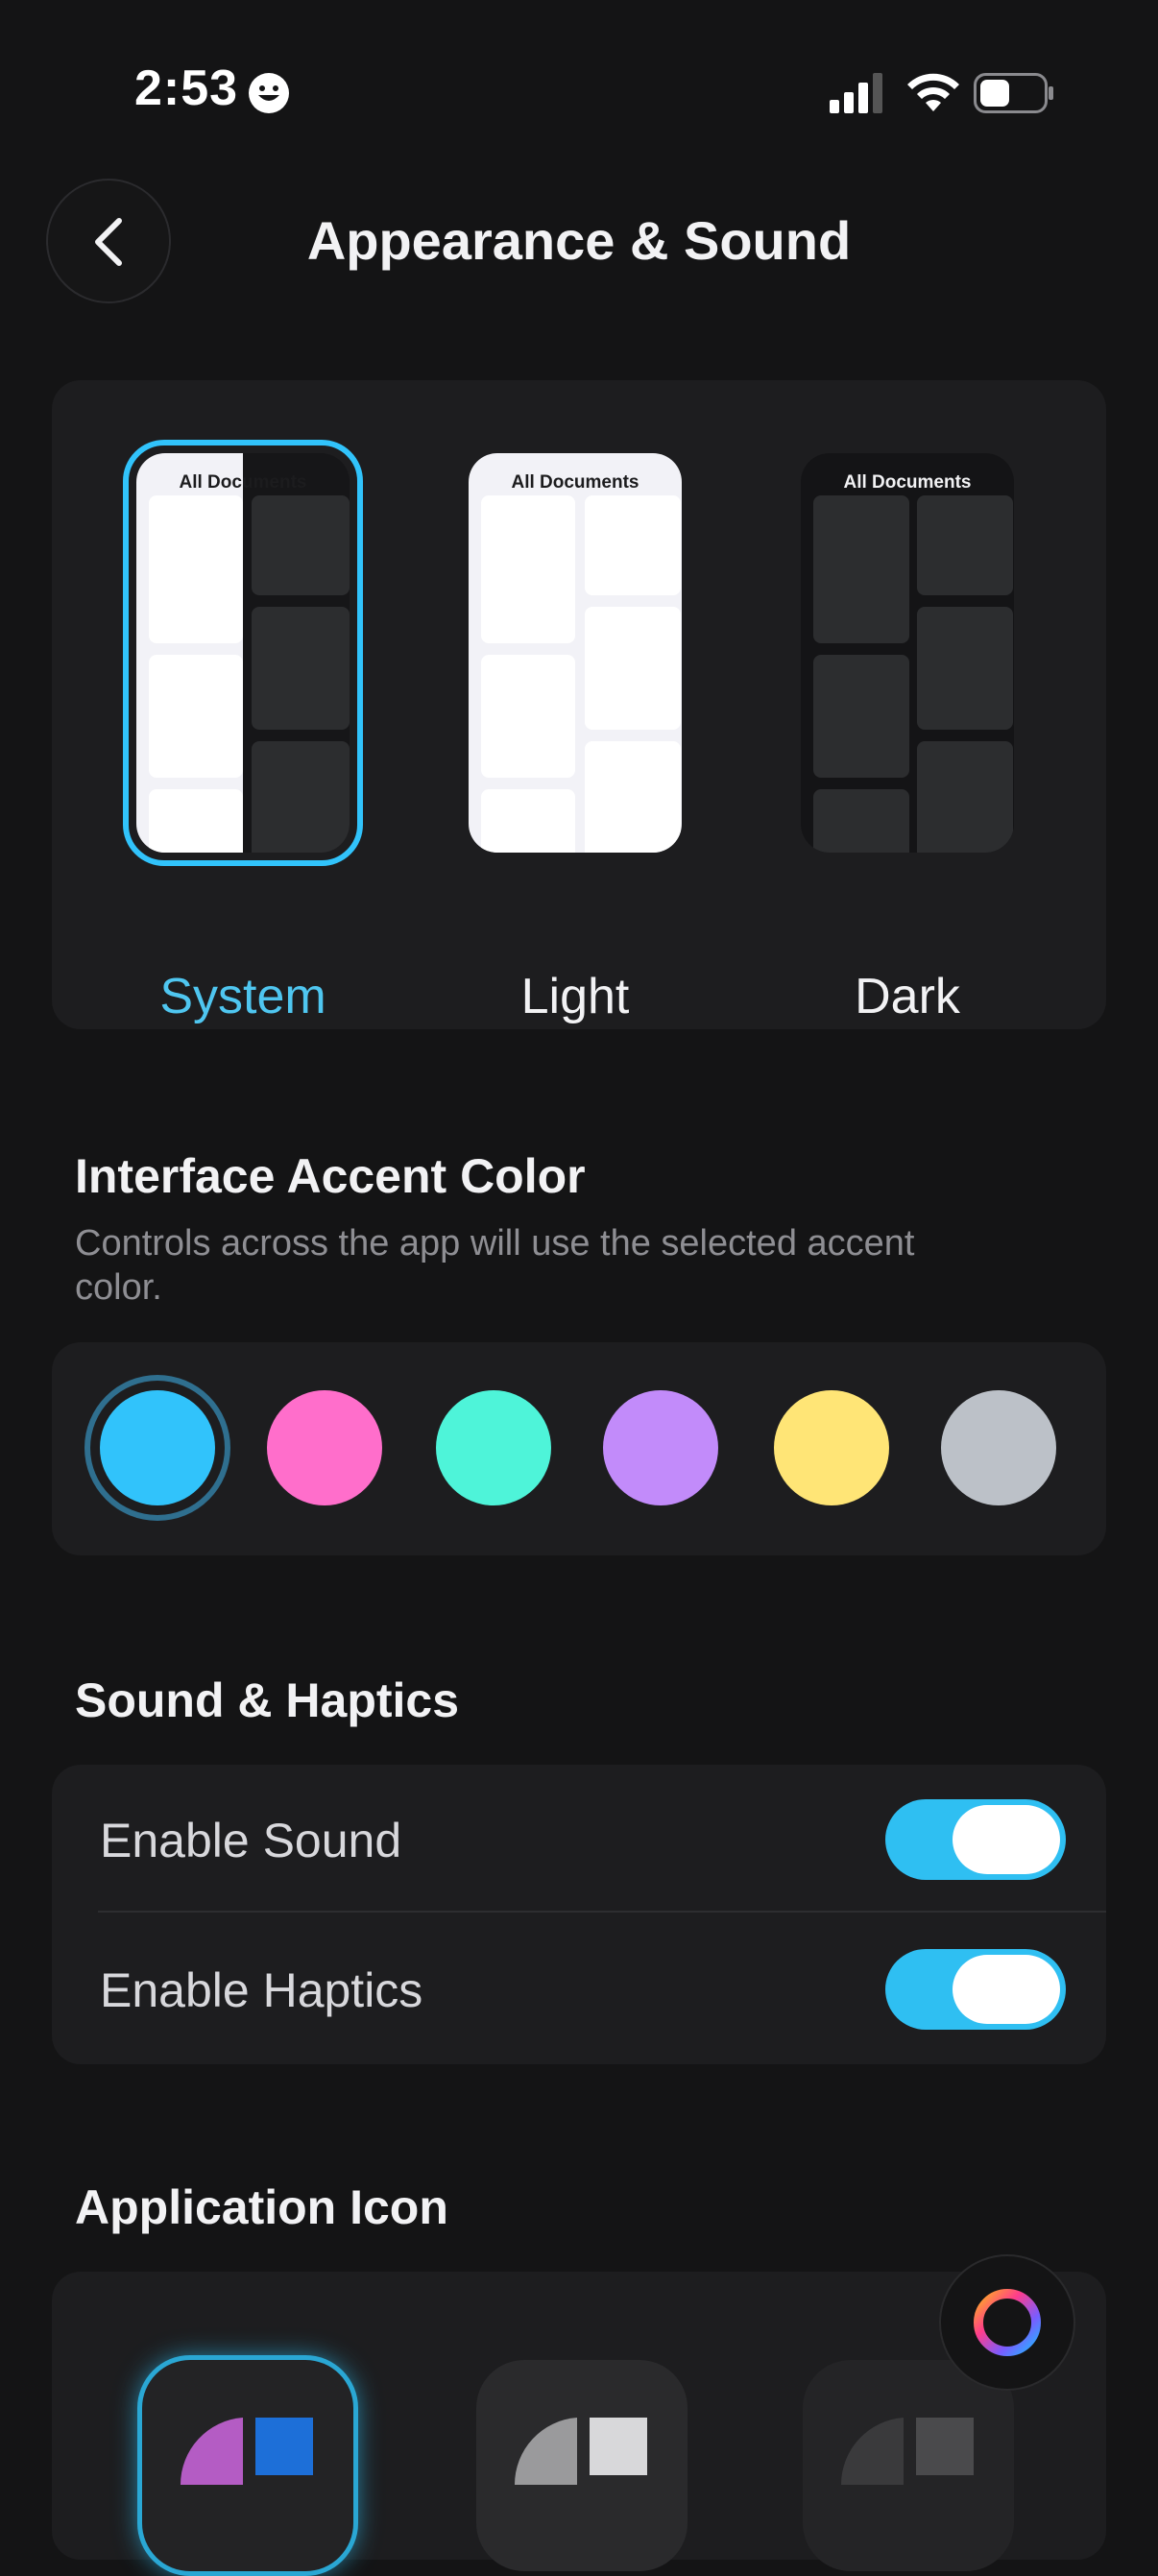 The height and width of the screenshot is (2576, 1158). I want to click on page-title: Appearance & Sound, so click(579, 240).